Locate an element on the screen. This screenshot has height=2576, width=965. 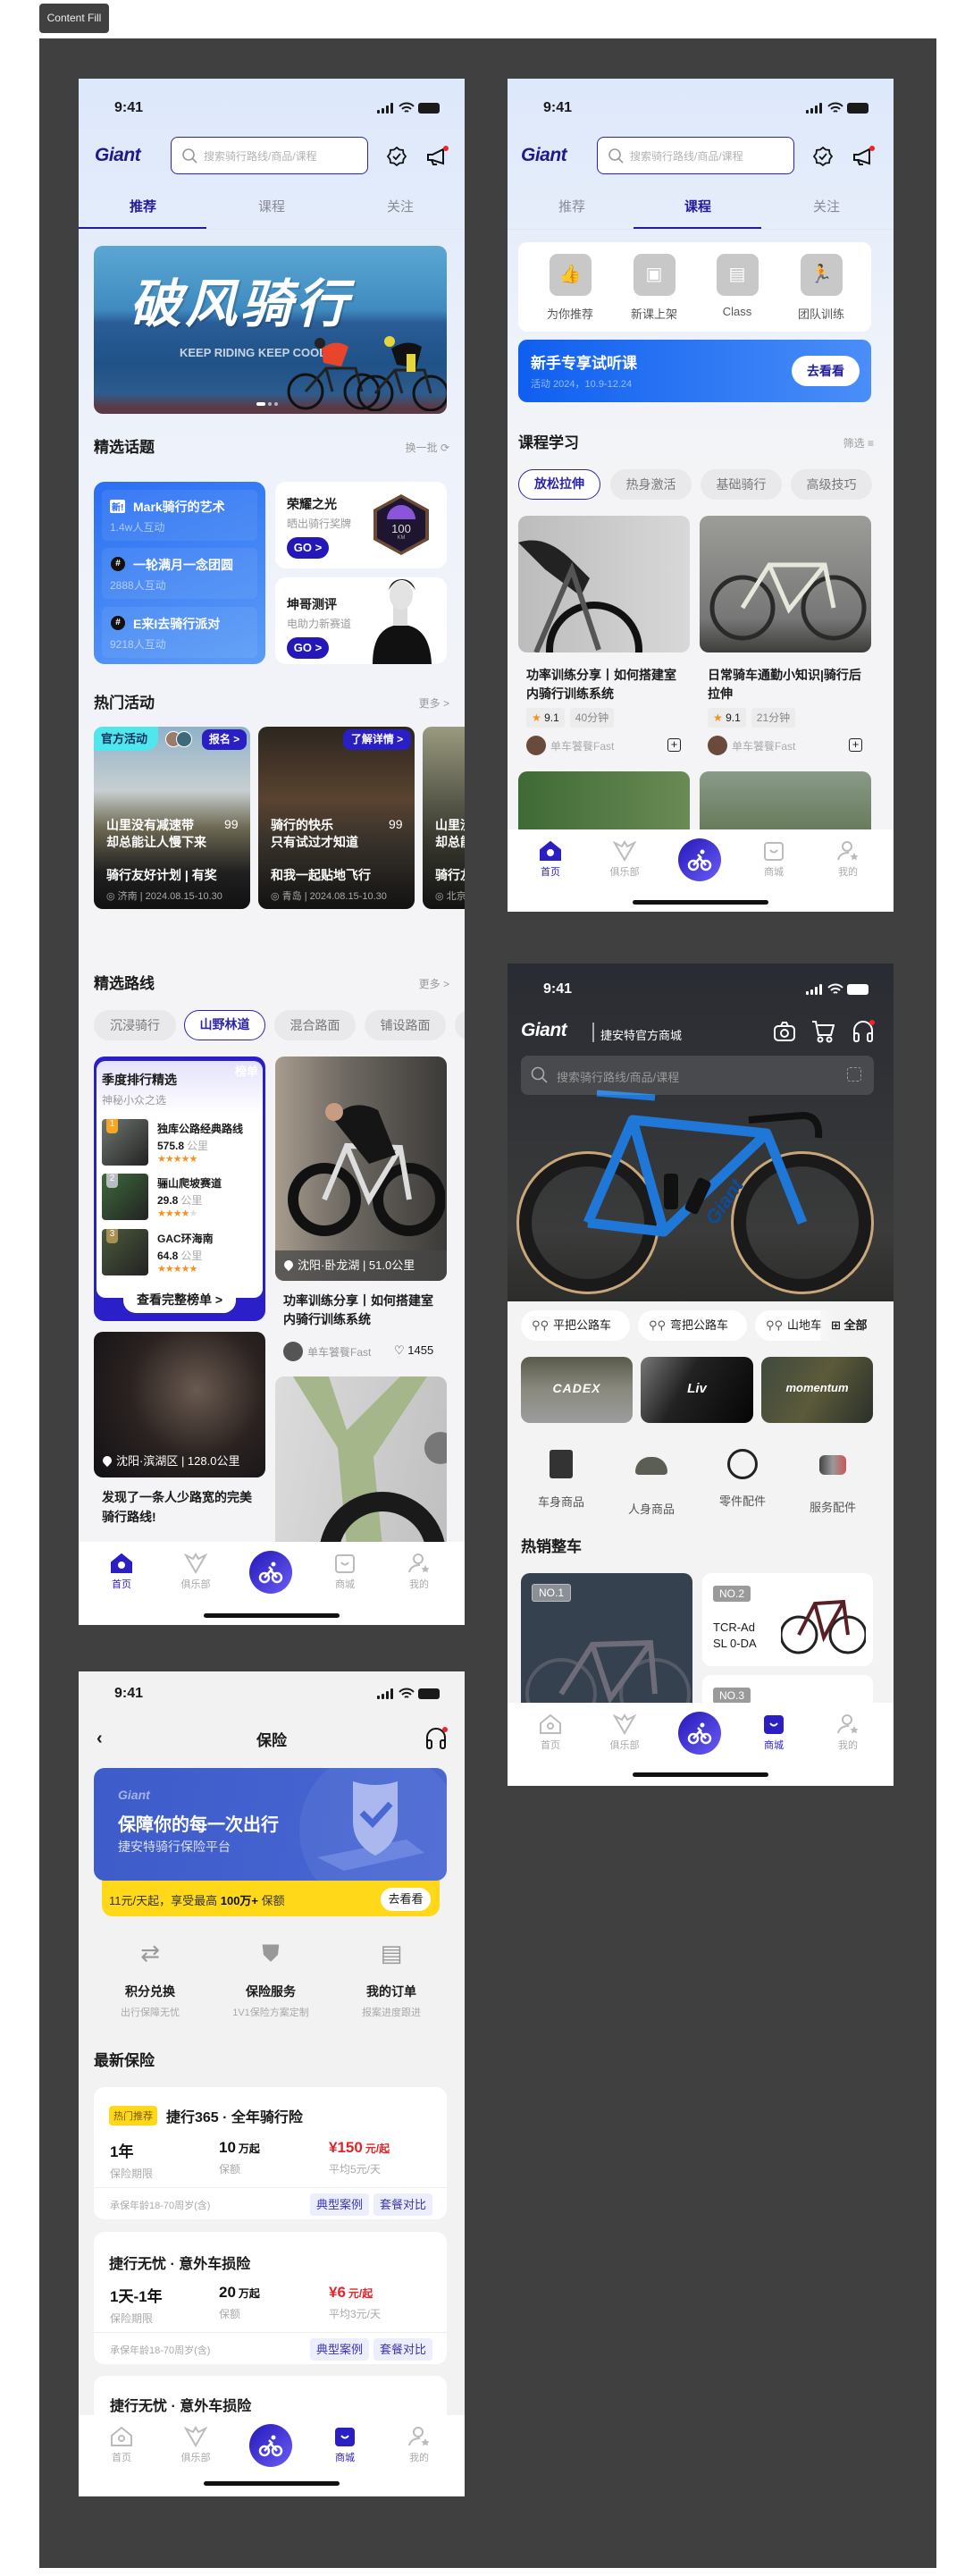
route-chip-overflow is located at coordinates (460, 1025).